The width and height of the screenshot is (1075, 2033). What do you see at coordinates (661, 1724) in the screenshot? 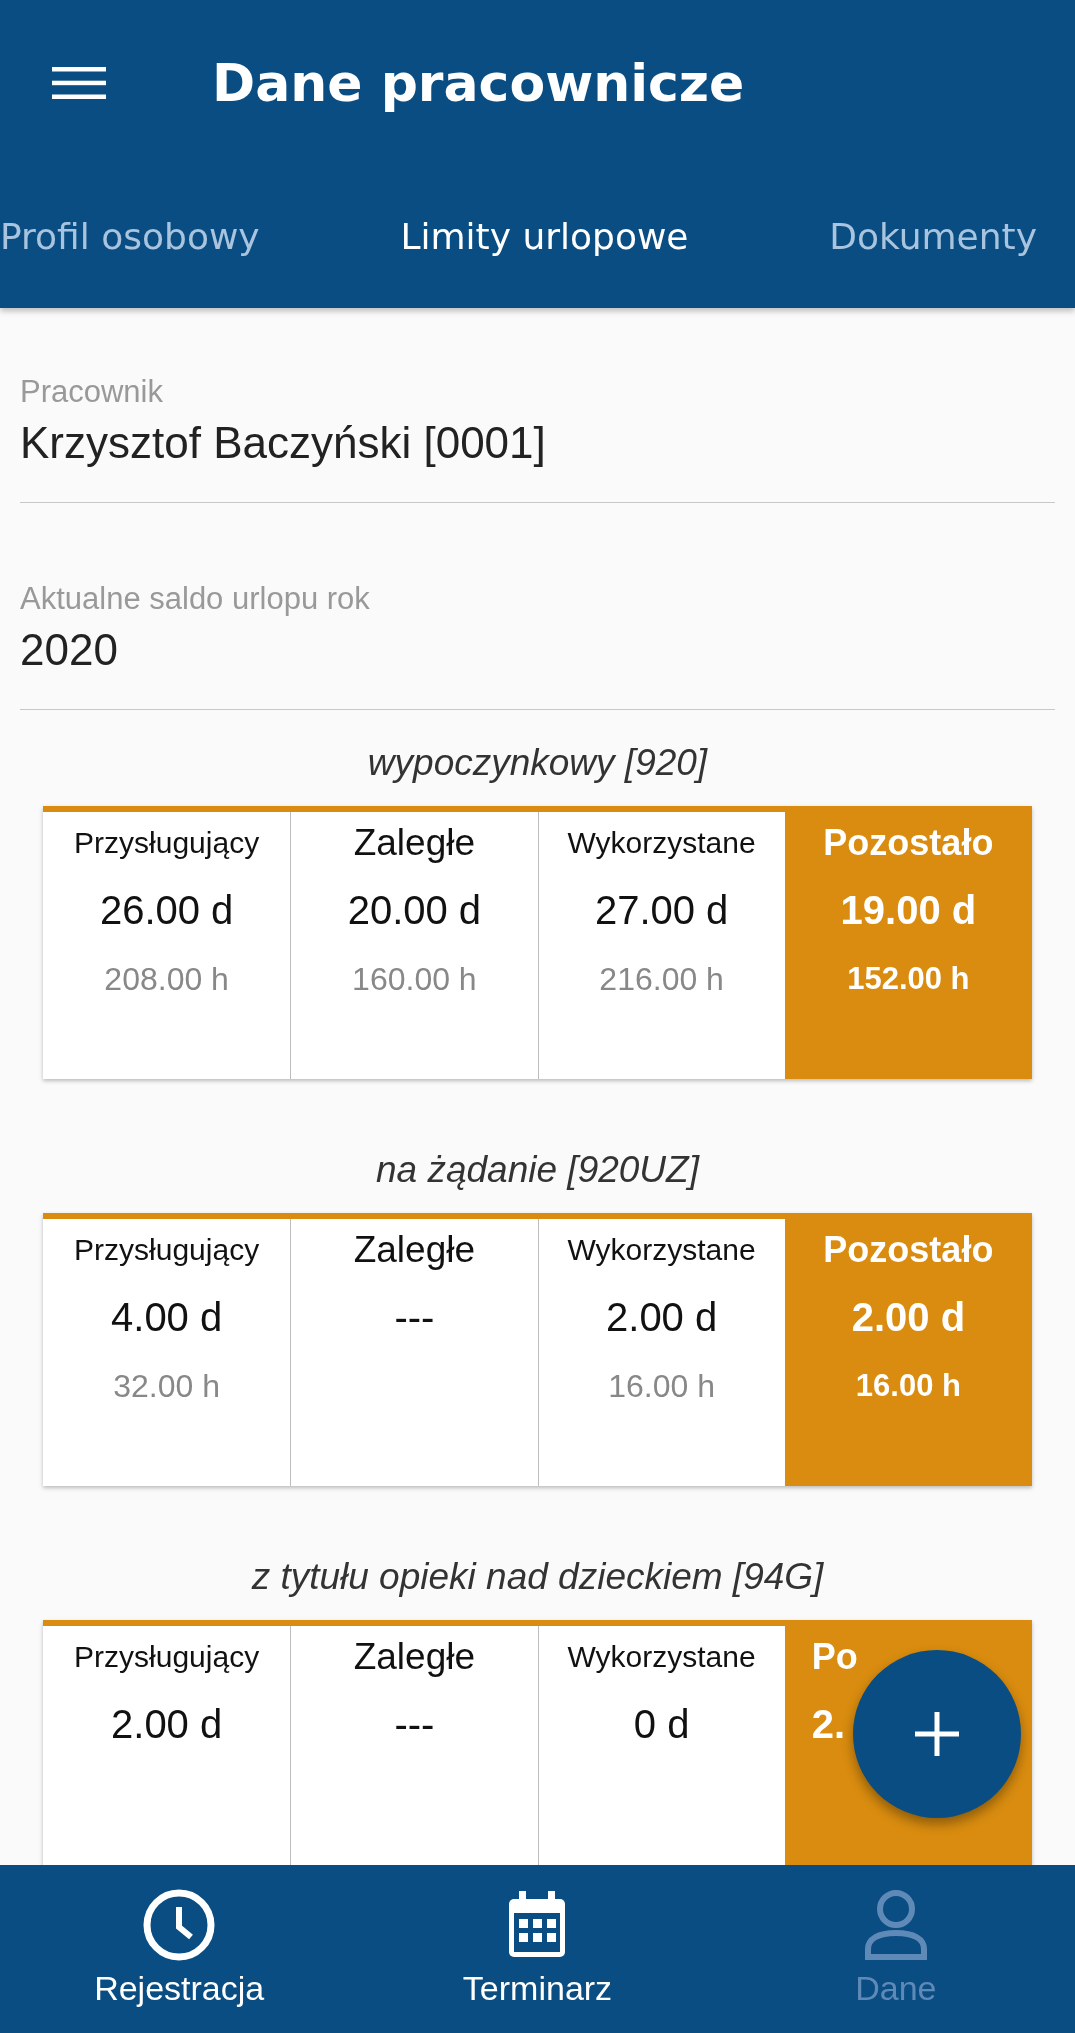
I see `days-value: 0 d` at bounding box center [661, 1724].